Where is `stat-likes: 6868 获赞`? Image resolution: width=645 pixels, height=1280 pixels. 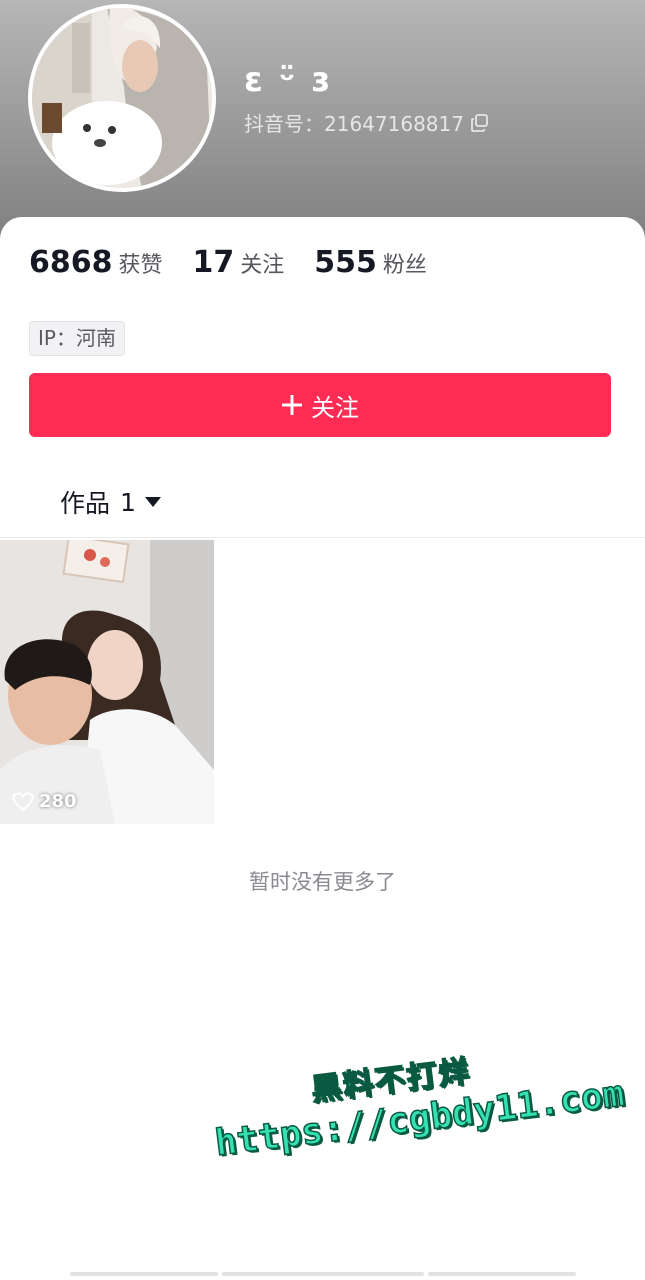
stat-likes: 6868 获赞 is located at coordinates (96, 262).